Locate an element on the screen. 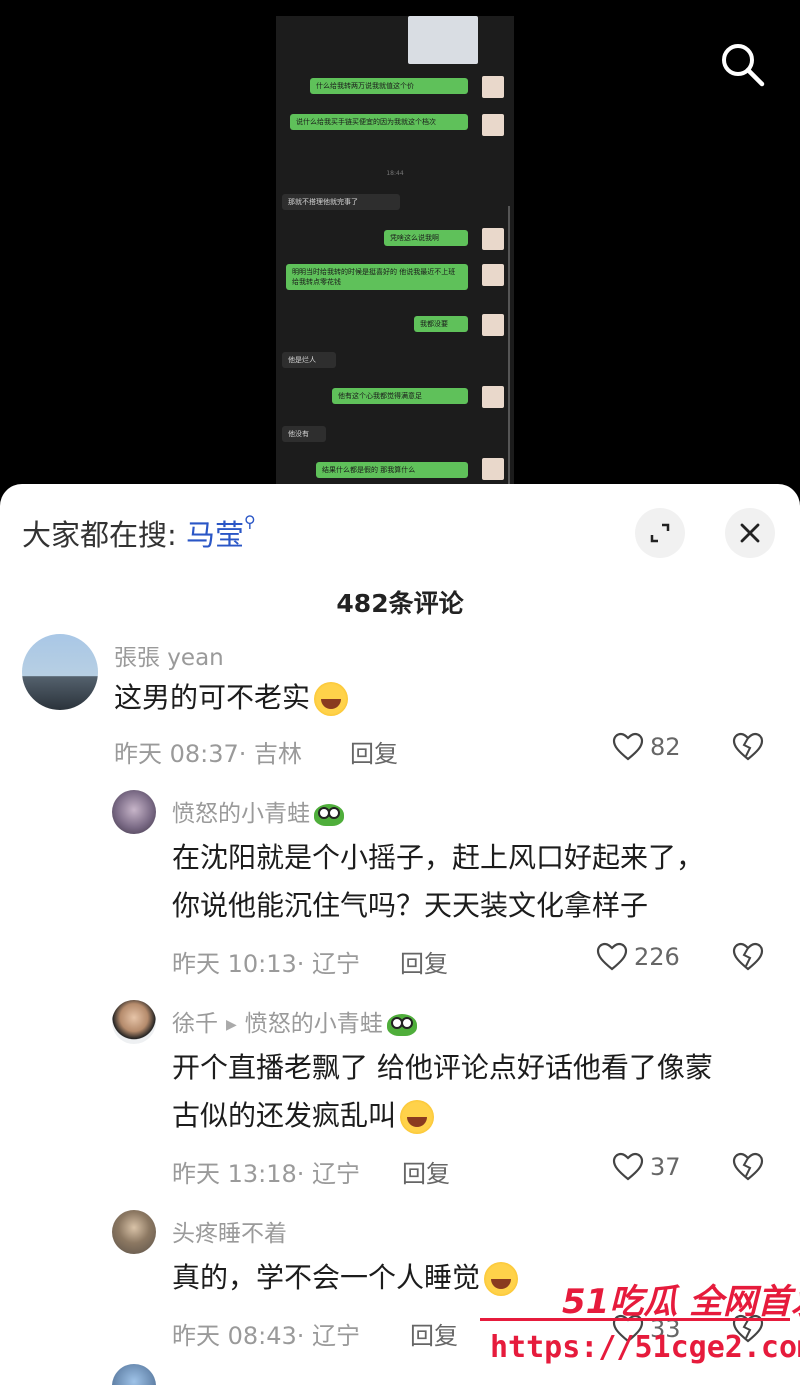  chat-message: 那就不搭理他就完事了 is located at coordinates (341, 202).